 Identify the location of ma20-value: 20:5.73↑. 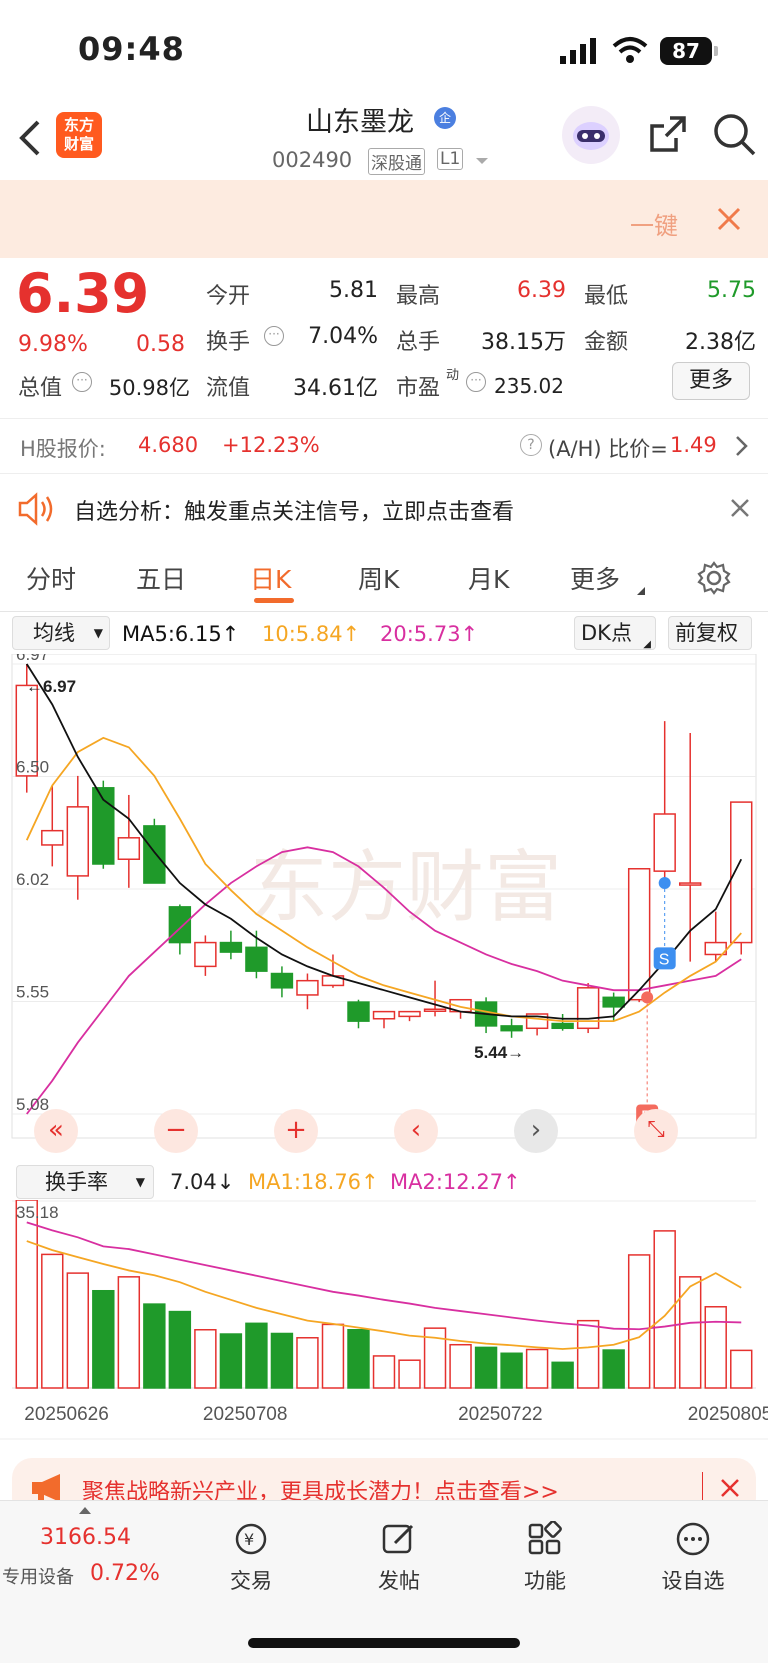
(429, 634).